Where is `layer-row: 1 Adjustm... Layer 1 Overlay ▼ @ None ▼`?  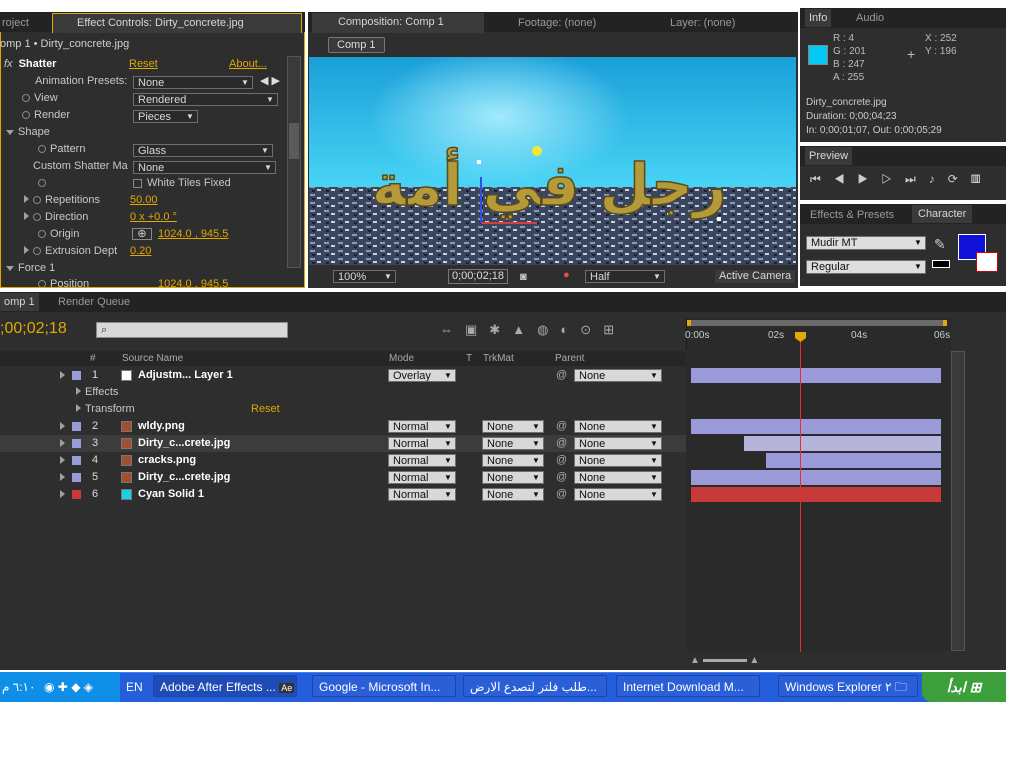 layer-row: 1 Adjustm... Layer 1 Overlay ▼ @ None ▼ is located at coordinates (343, 375).